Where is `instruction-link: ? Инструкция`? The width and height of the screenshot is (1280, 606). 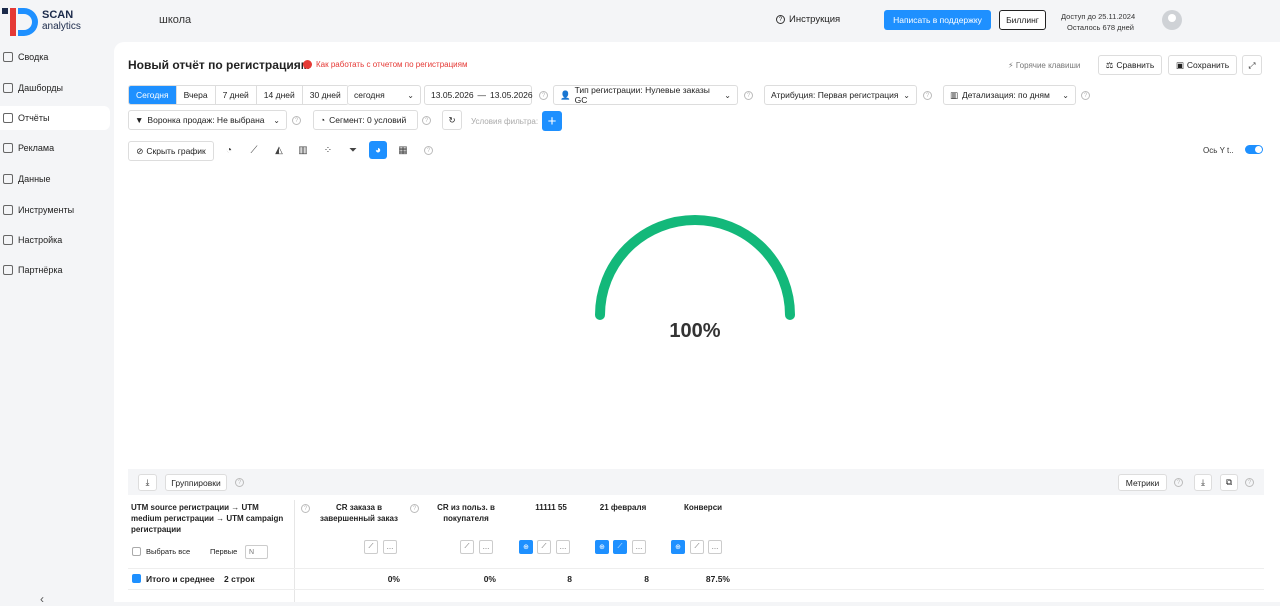
instruction-link: ? Инструкция is located at coordinates (808, 19).